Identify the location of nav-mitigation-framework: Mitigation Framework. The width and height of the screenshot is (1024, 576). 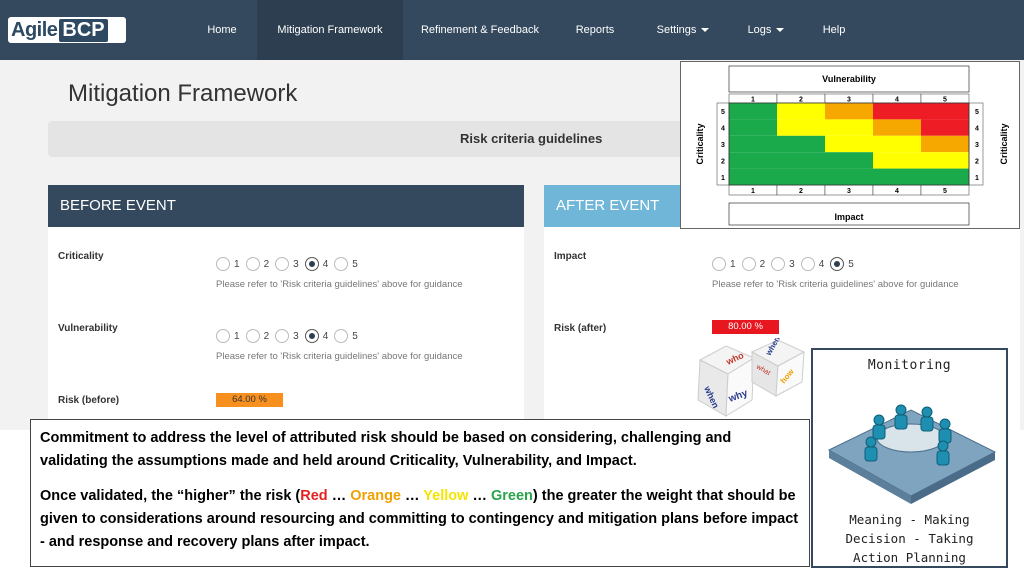
(330, 30).